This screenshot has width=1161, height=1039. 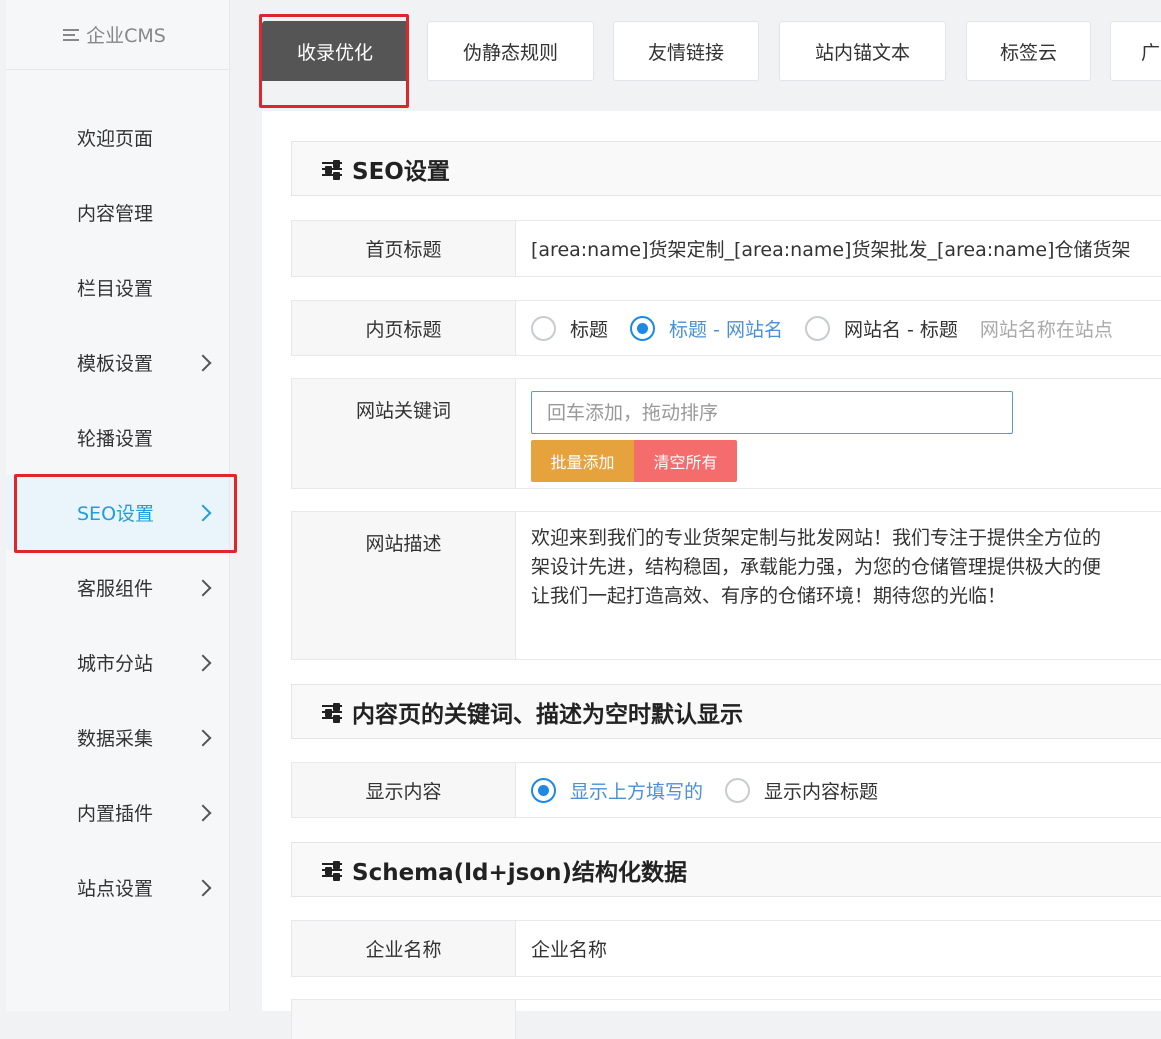 What do you see at coordinates (404, 790) in the screenshot?
I see `display-content-label: 显示内容` at bounding box center [404, 790].